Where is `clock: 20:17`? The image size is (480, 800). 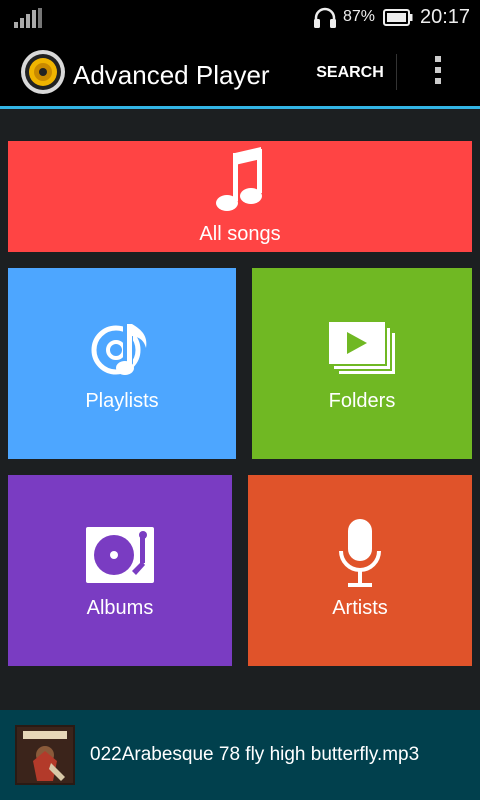
clock: 20:17 is located at coordinates (445, 17).